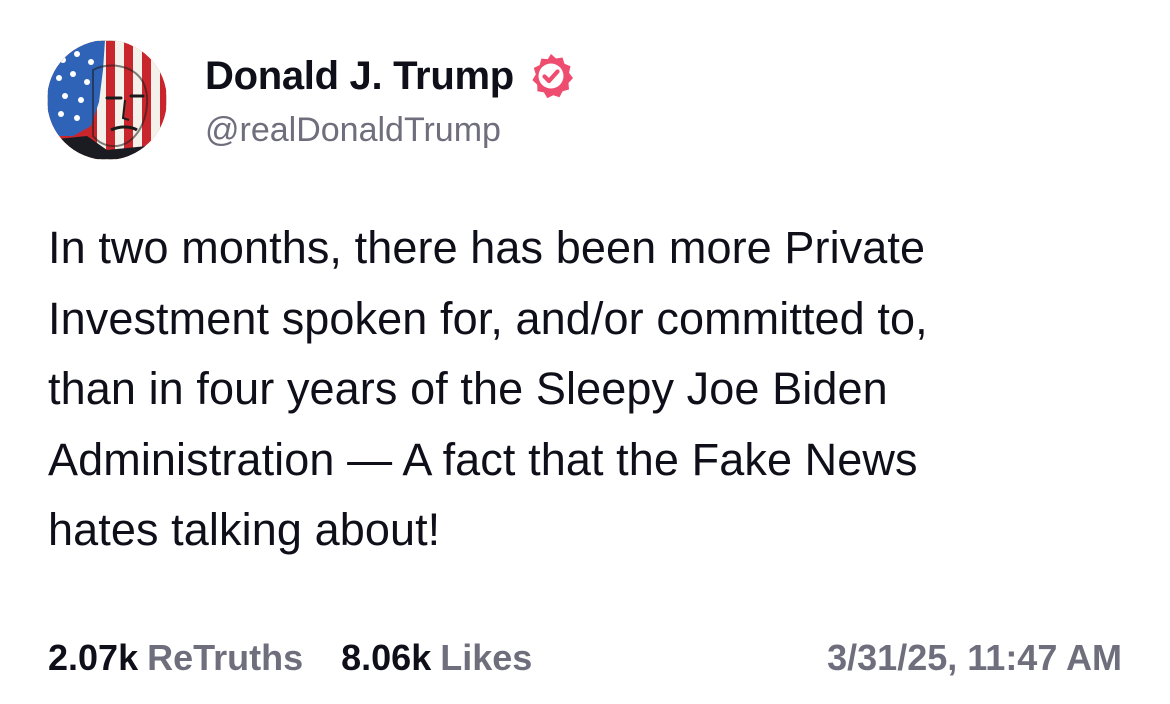  I want to click on display-name: Donald J. Trump, so click(359, 76).